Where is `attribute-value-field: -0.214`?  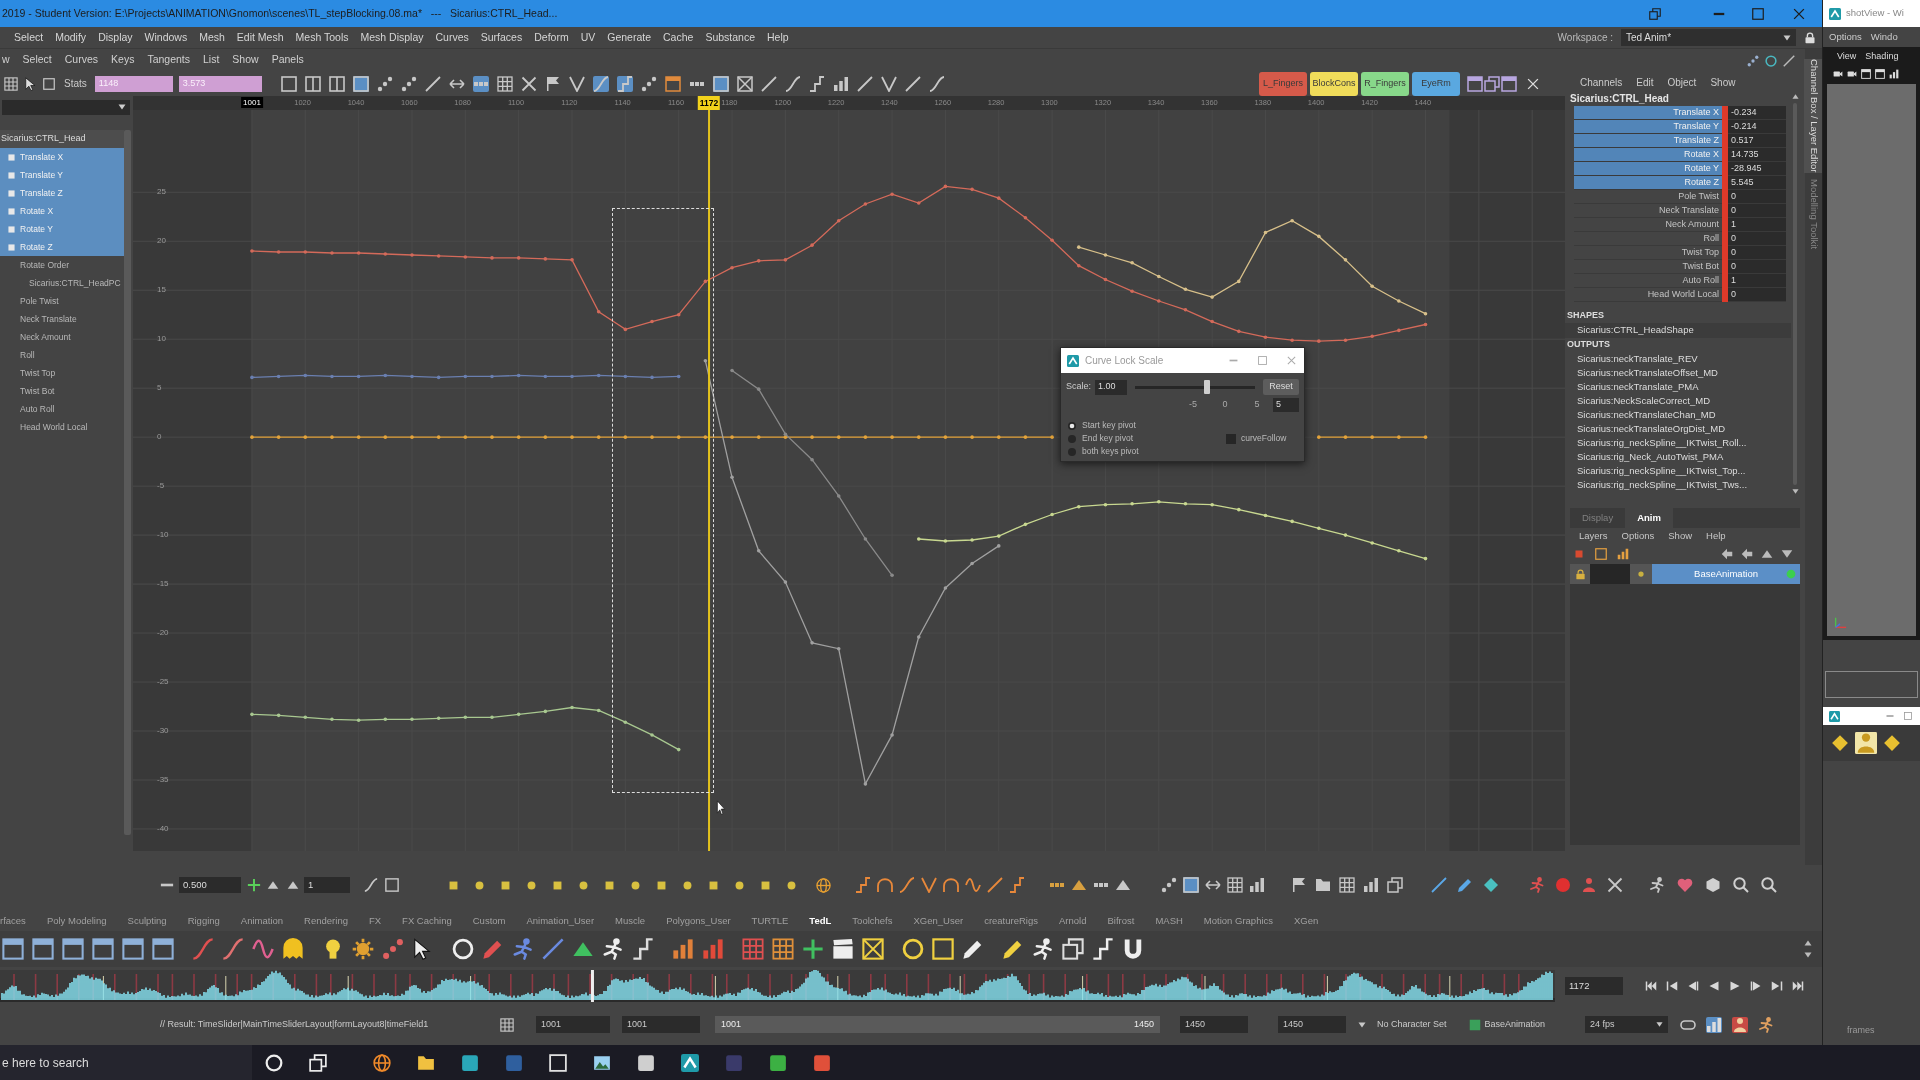
attribute-value-field: -0.214 is located at coordinates (1757, 127).